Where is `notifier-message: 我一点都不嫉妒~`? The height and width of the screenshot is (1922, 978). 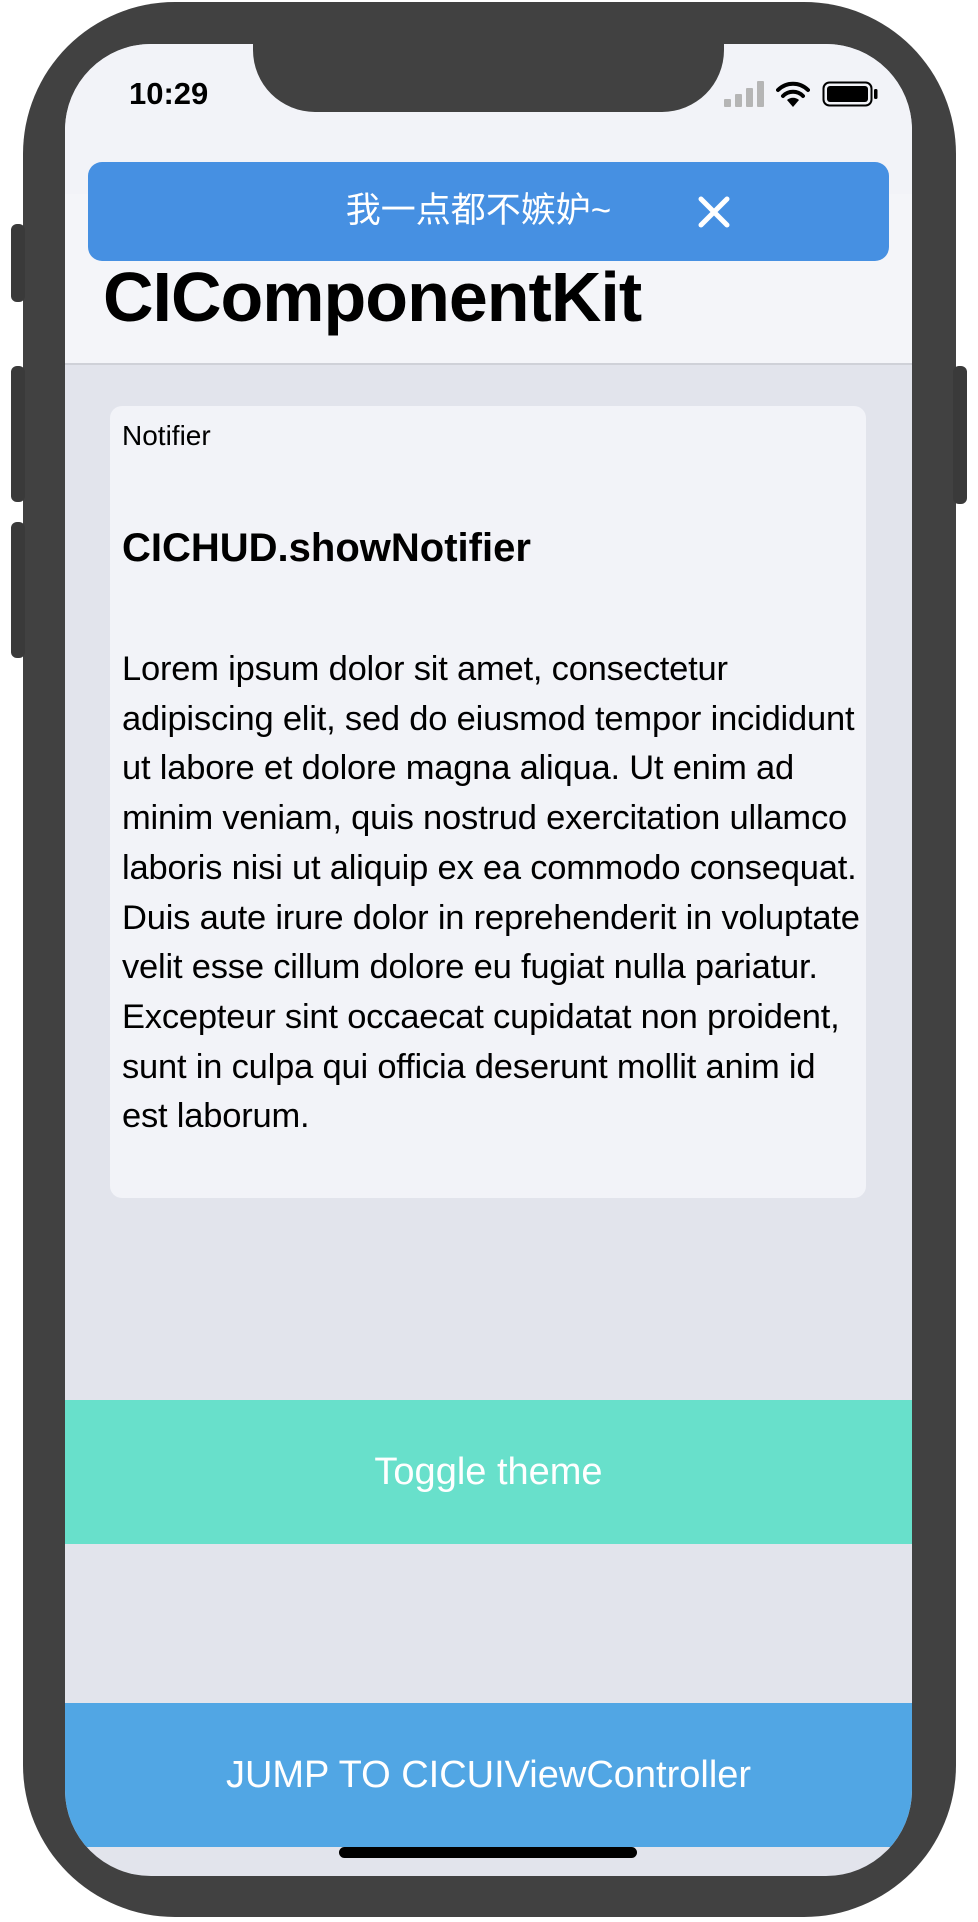
notifier-message: 我一点都不嫉妒~ is located at coordinates (478, 210).